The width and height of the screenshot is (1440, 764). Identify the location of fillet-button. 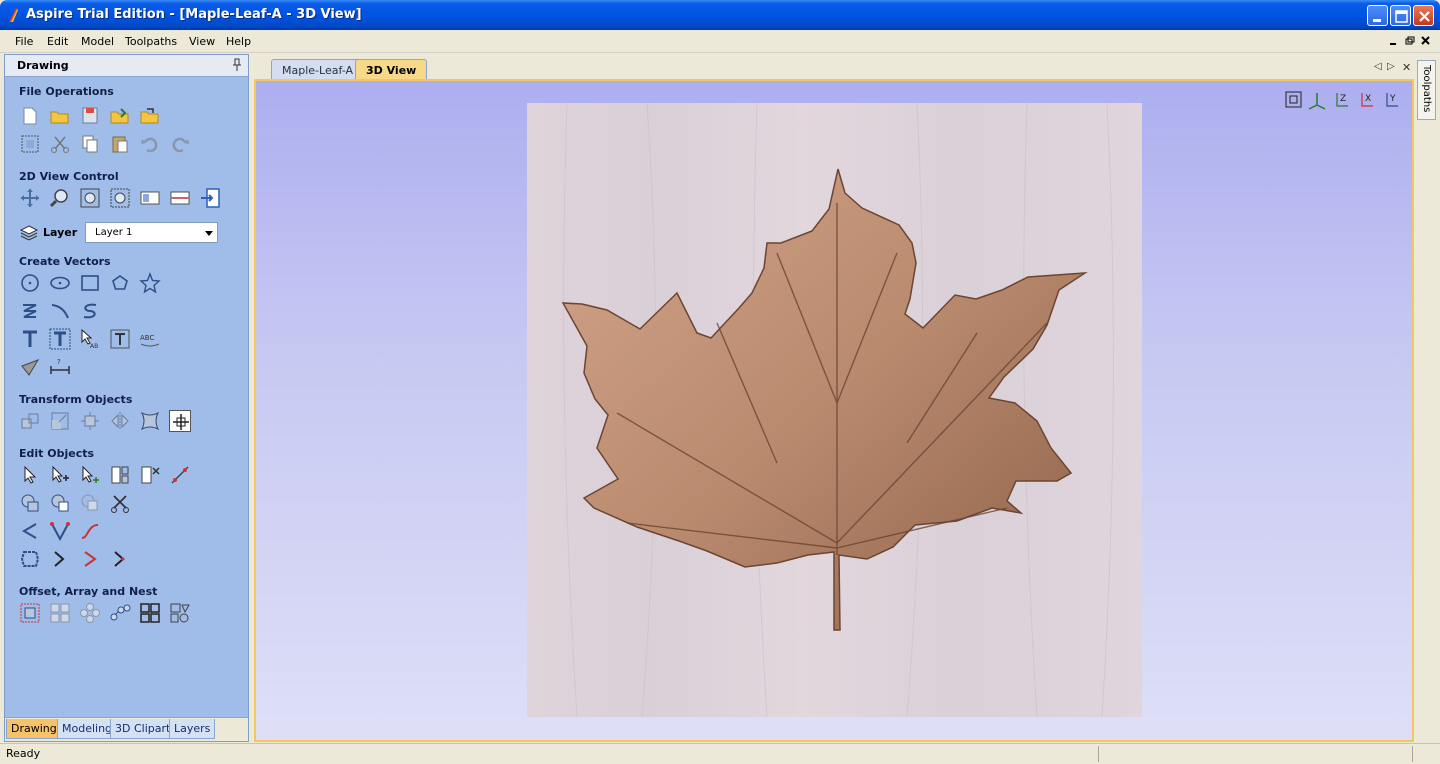
(180, 475).